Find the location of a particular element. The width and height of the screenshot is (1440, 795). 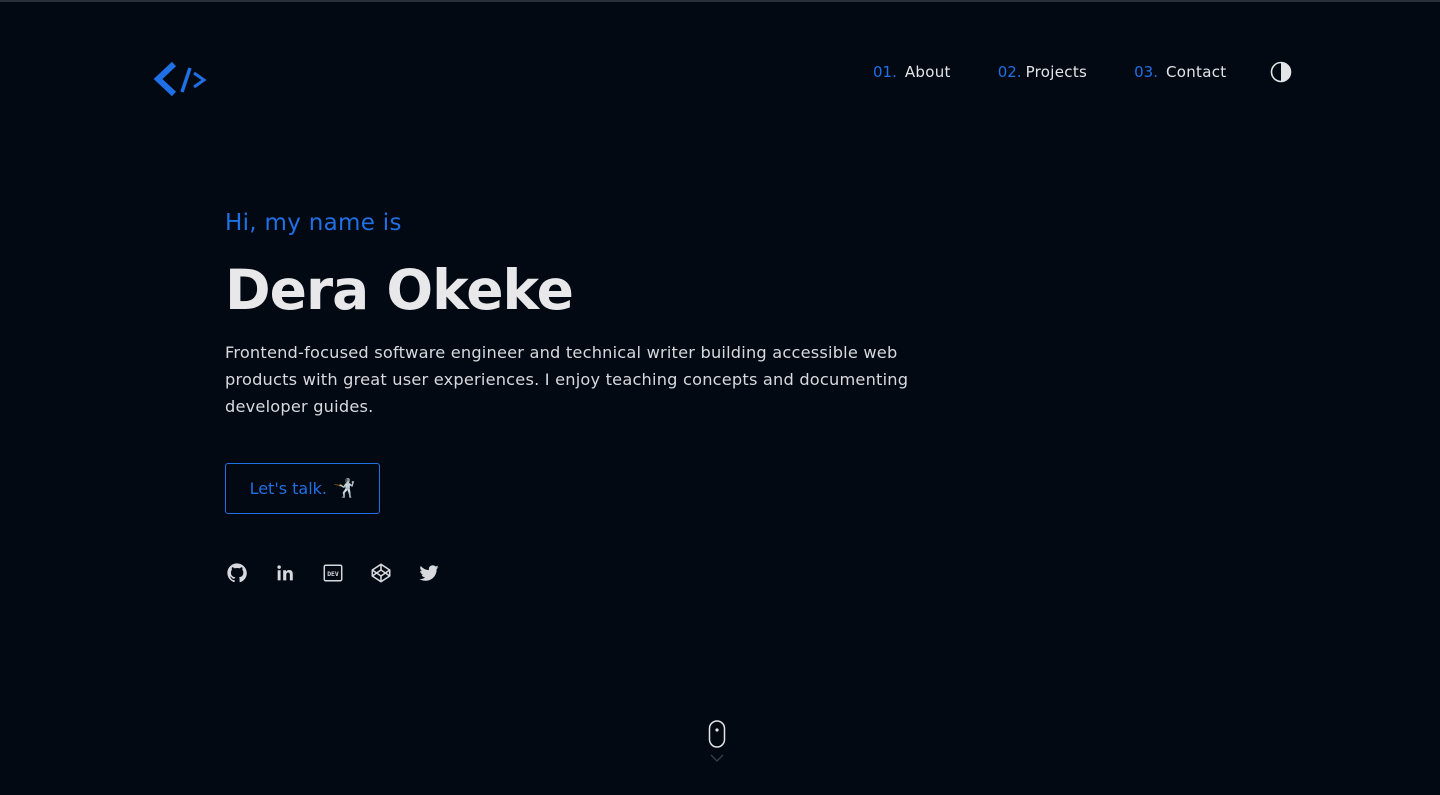

nav-contact: 03. Contact is located at coordinates (1180, 72).